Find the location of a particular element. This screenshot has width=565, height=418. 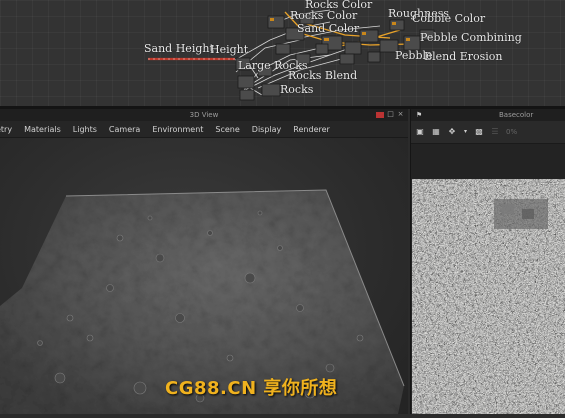

pin-icon: ⚑ is located at coordinates (419, 115).